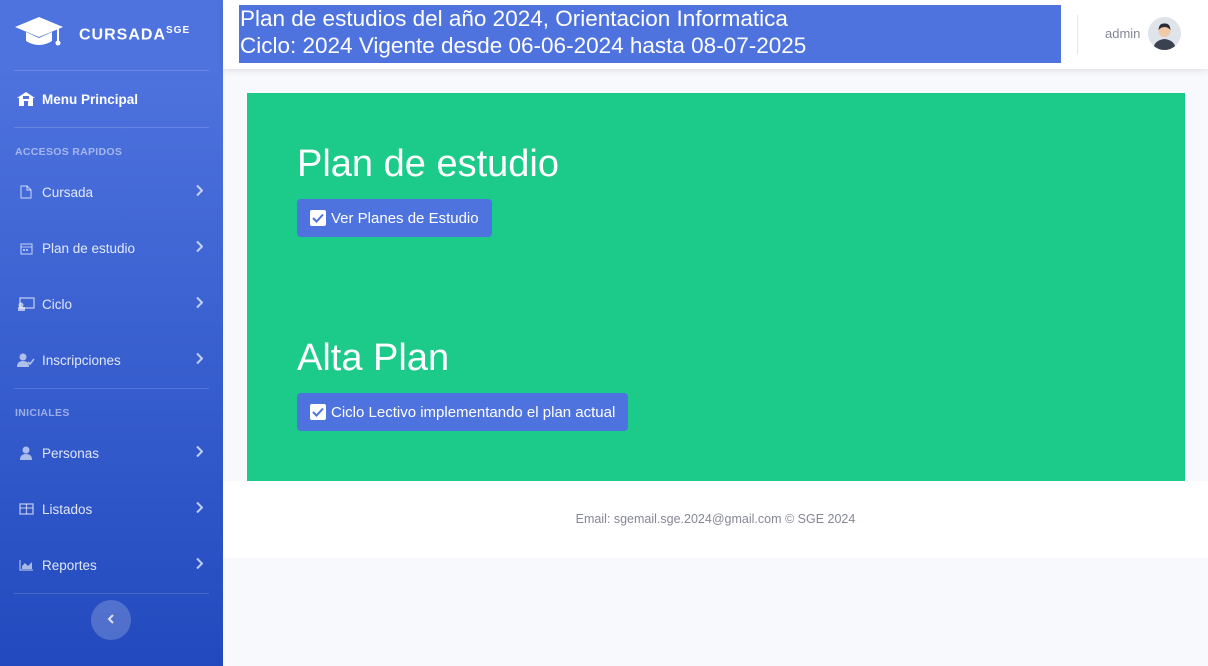 The height and width of the screenshot is (666, 1208). Describe the element at coordinates (111, 565) in the screenshot. I see `sidebar-item-reportes: Reportes` at that location.